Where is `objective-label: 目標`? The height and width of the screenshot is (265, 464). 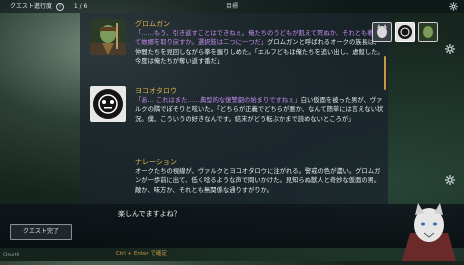 objective-label: 目標 is located at coordinates (232, 6).